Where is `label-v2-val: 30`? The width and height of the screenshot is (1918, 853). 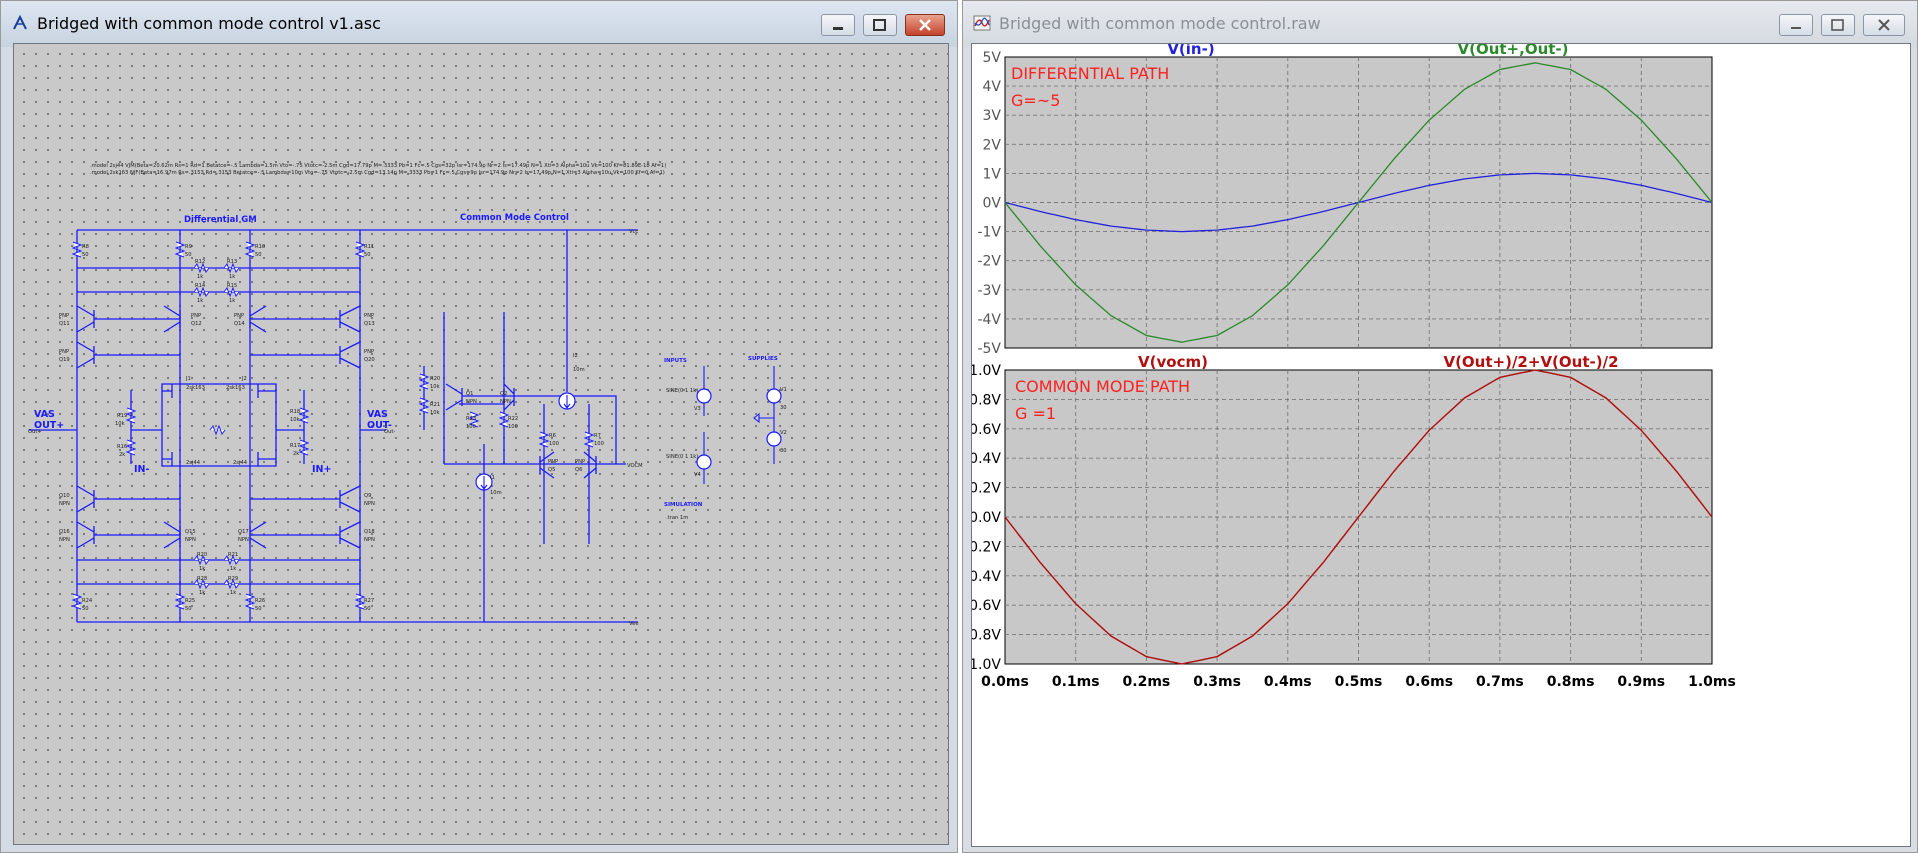 label-v2-val: 30 is located at coordinates (783, 451).